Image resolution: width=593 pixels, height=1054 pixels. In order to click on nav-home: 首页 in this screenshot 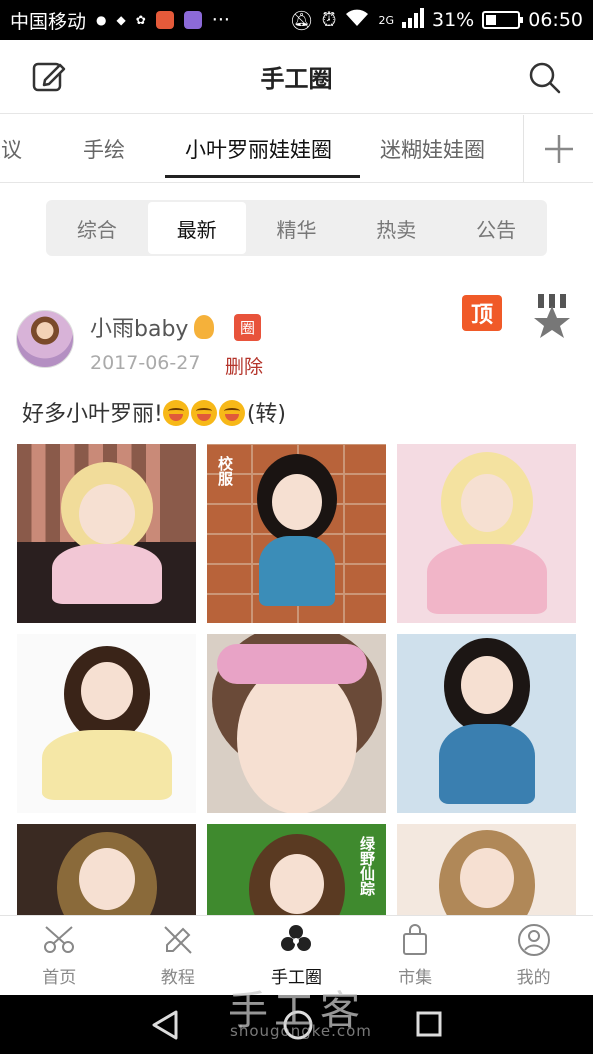, I will do `click(59, 955)`.